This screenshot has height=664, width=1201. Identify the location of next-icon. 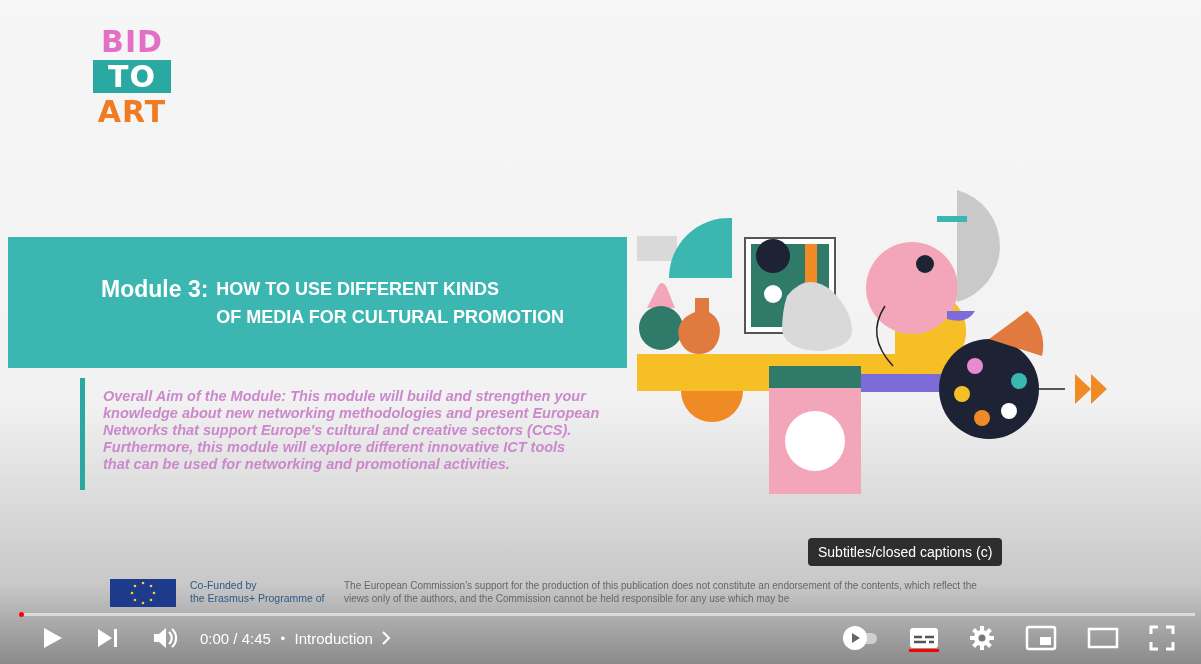
(108, 638).